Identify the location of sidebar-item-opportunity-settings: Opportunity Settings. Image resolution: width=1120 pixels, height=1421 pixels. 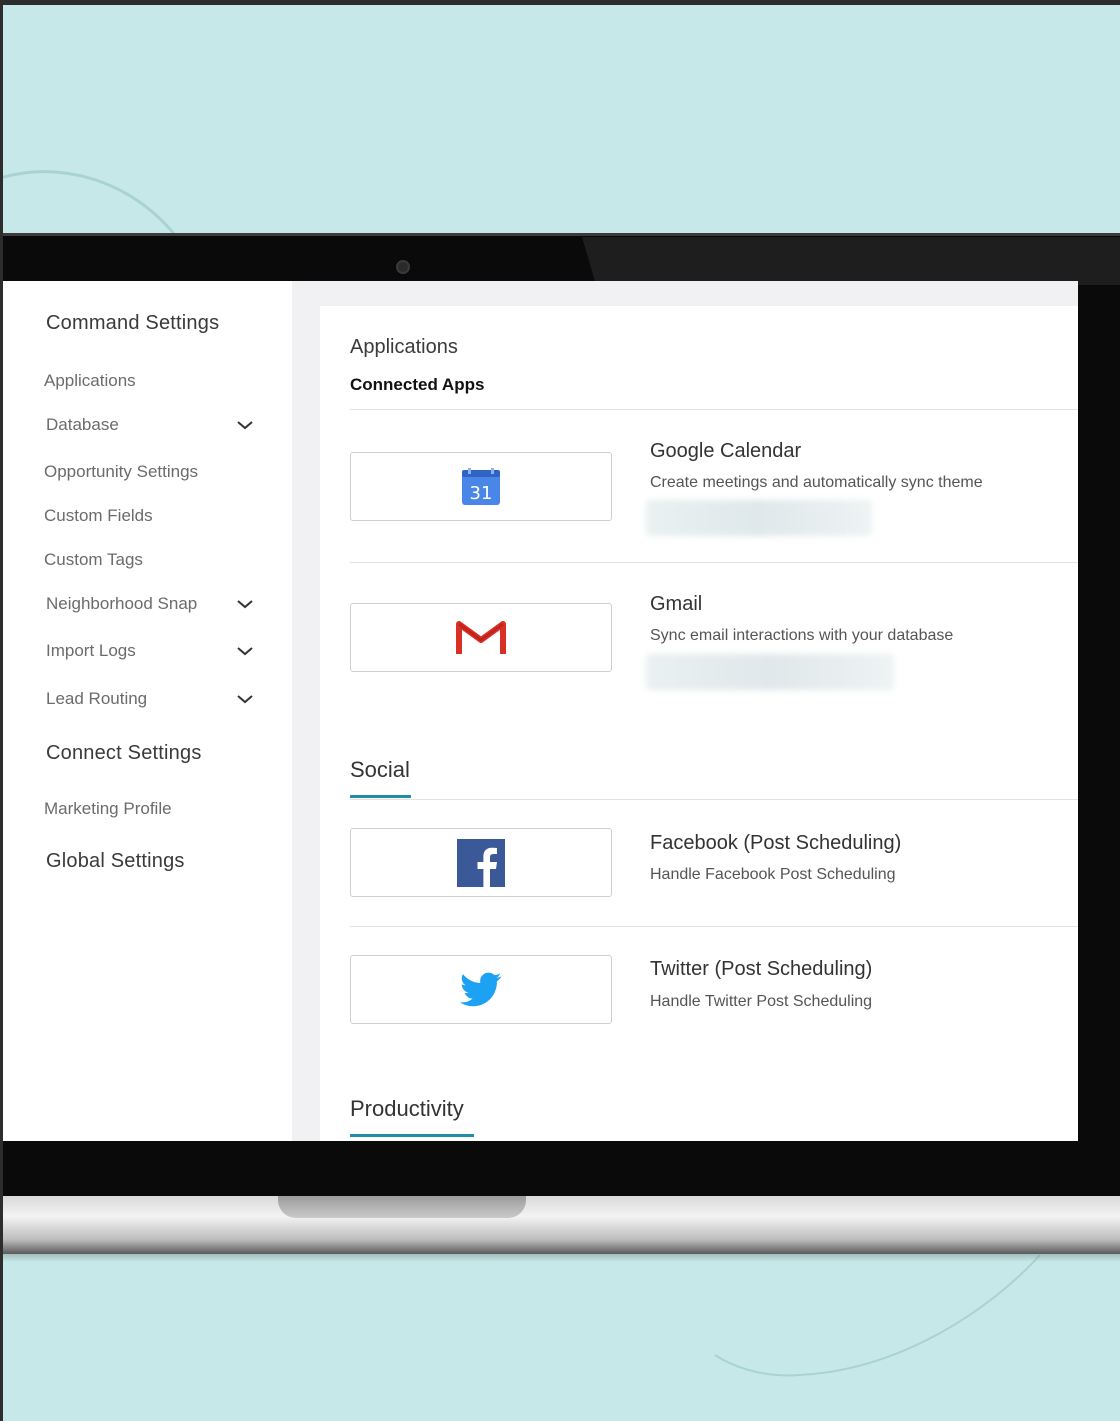
(121, 472).